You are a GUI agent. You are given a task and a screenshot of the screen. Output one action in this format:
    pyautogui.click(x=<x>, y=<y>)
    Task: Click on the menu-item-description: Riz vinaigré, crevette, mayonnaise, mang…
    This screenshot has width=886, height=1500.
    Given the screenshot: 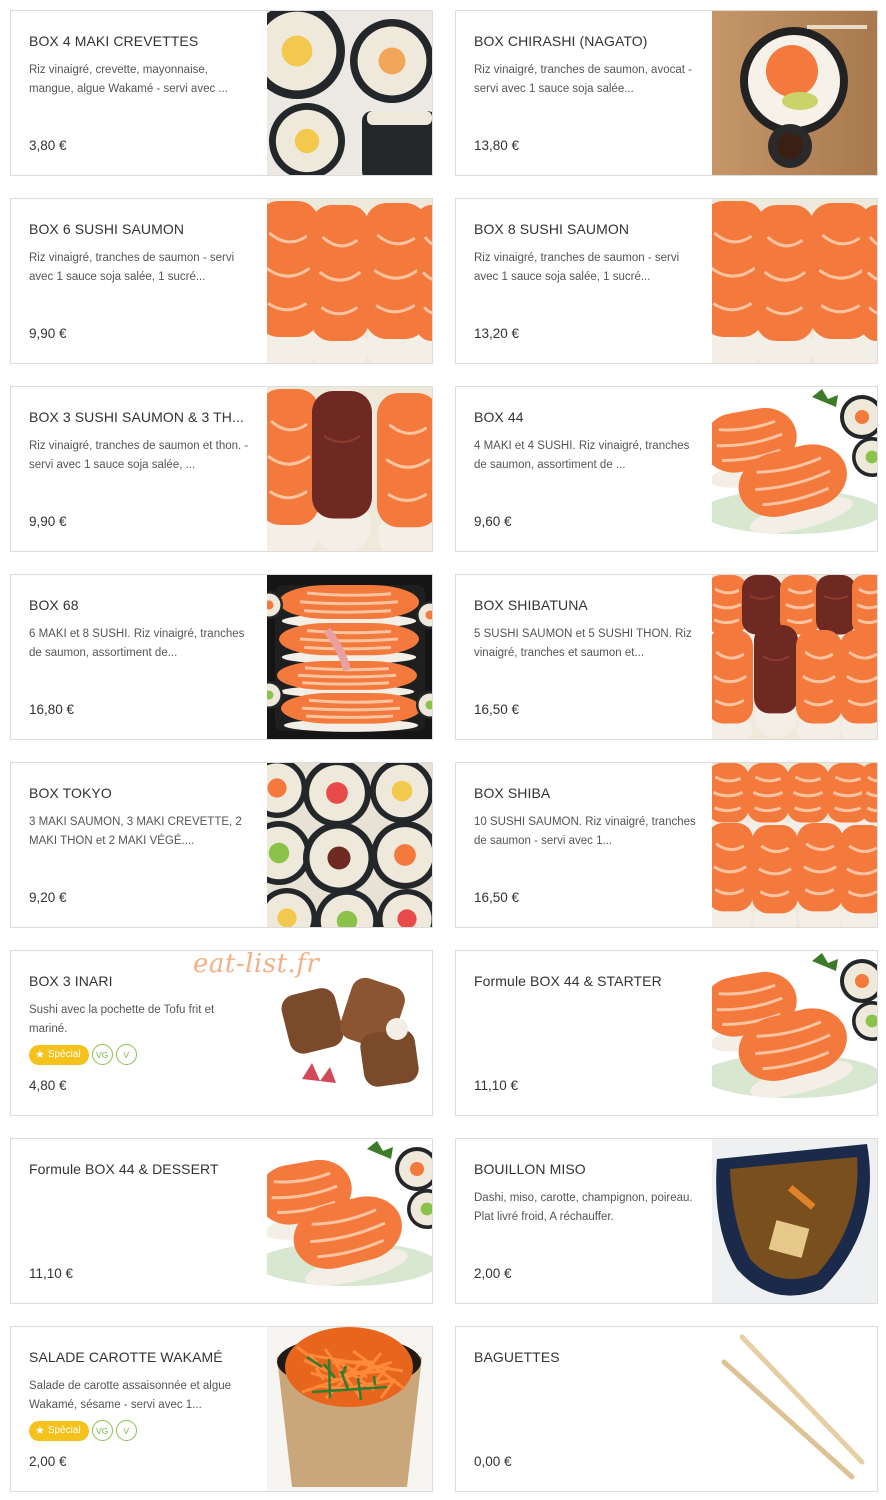 What is the action you would take?
    pyautogui.click(x=128, y=79)
    